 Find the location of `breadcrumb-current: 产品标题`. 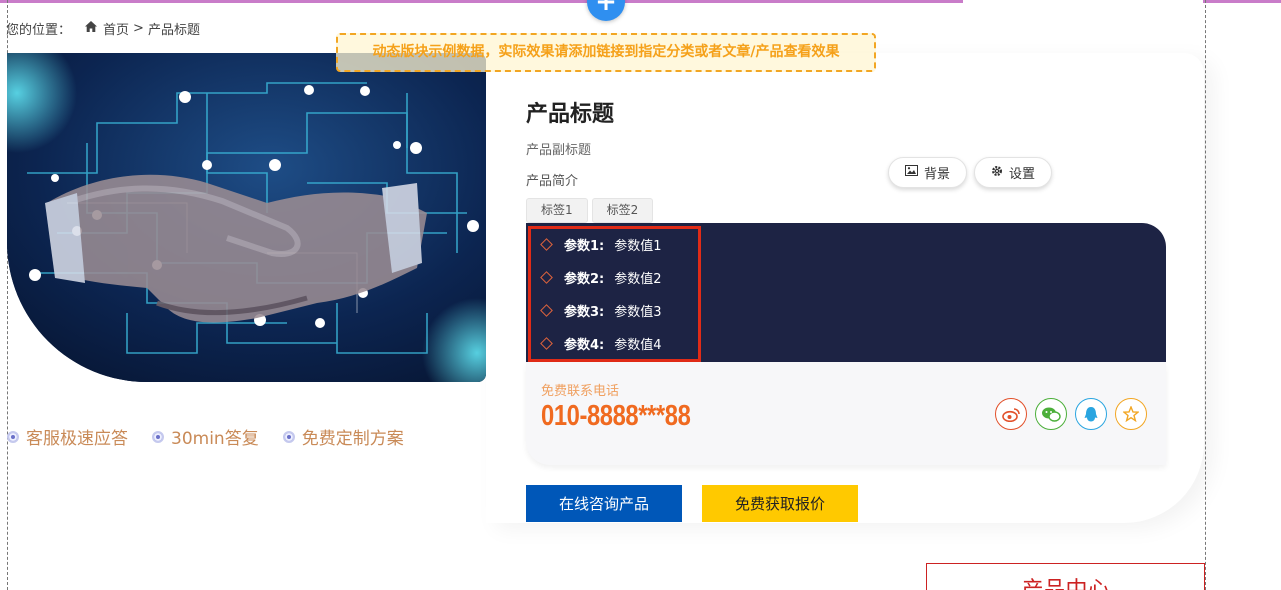

breadcrumb-current: 产品标题 is located at coordinates (173, 30).